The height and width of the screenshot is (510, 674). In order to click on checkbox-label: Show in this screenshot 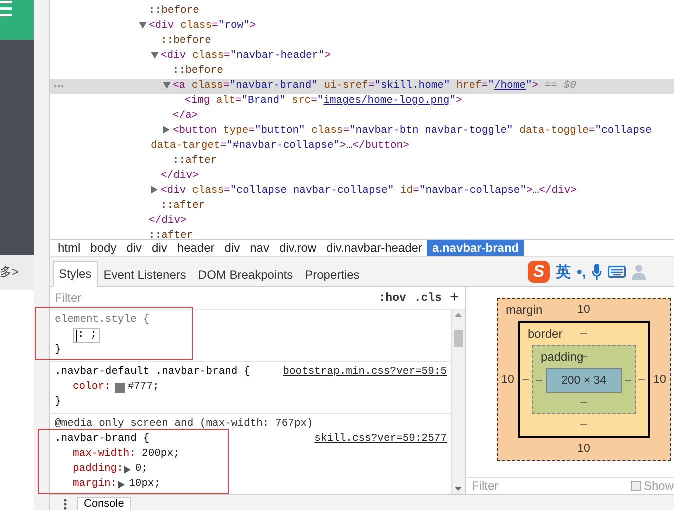, I will do `click(659, 486)`.